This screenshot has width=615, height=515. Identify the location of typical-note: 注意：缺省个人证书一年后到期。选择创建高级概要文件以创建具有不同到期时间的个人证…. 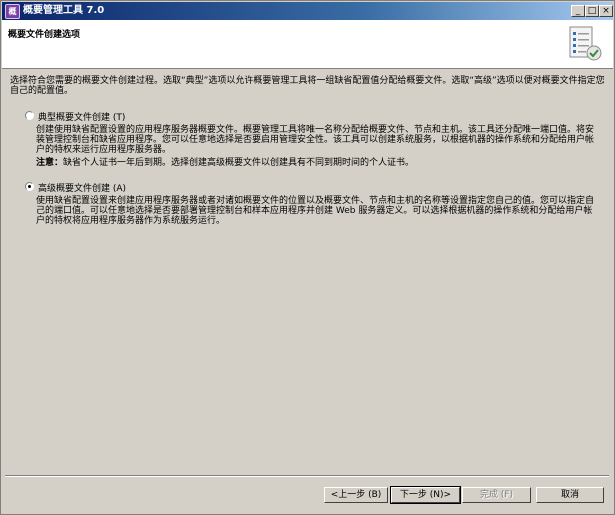
(225, 161).